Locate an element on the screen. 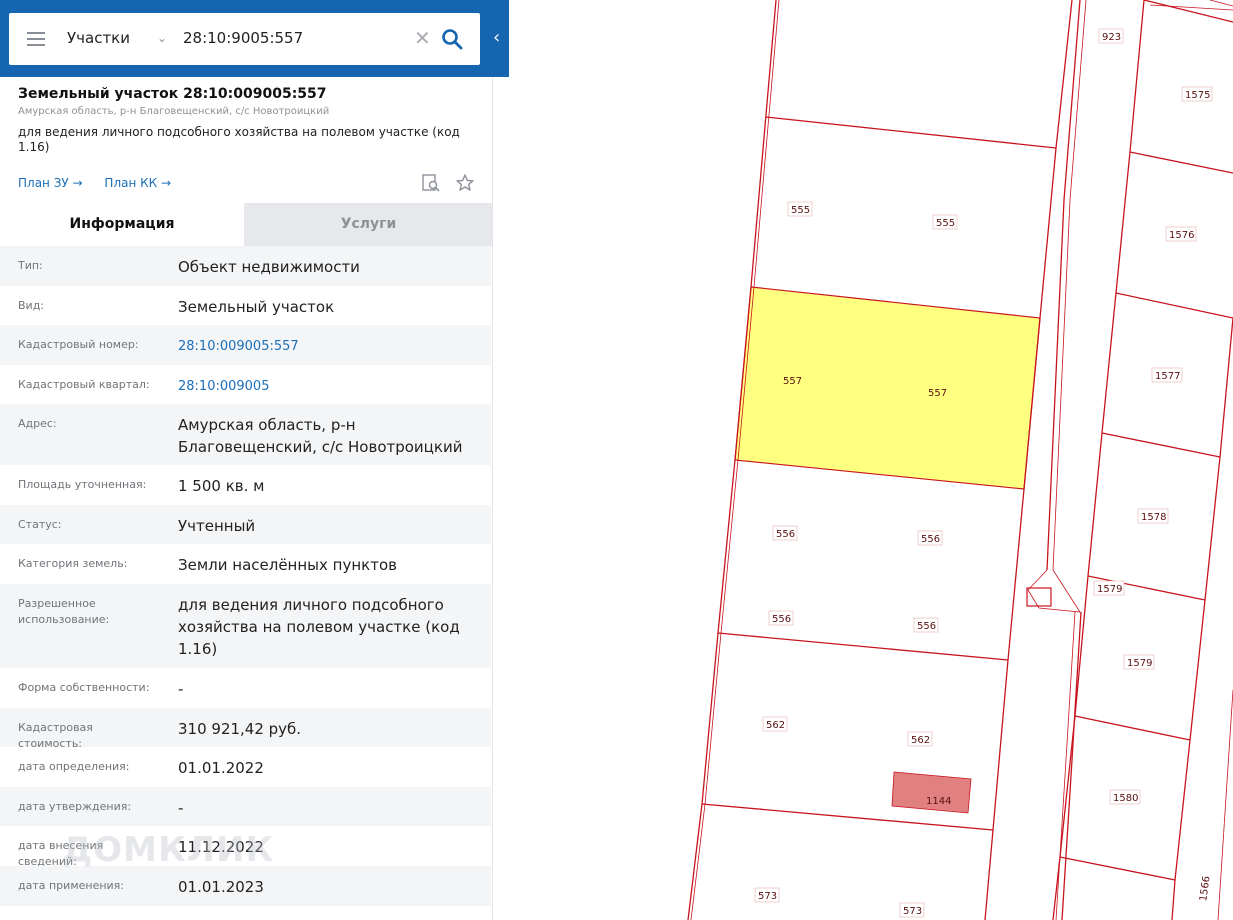 The width and height of the screenshot is (1233, 920). svg-text: 1144 is located at coordinates (938, 801).